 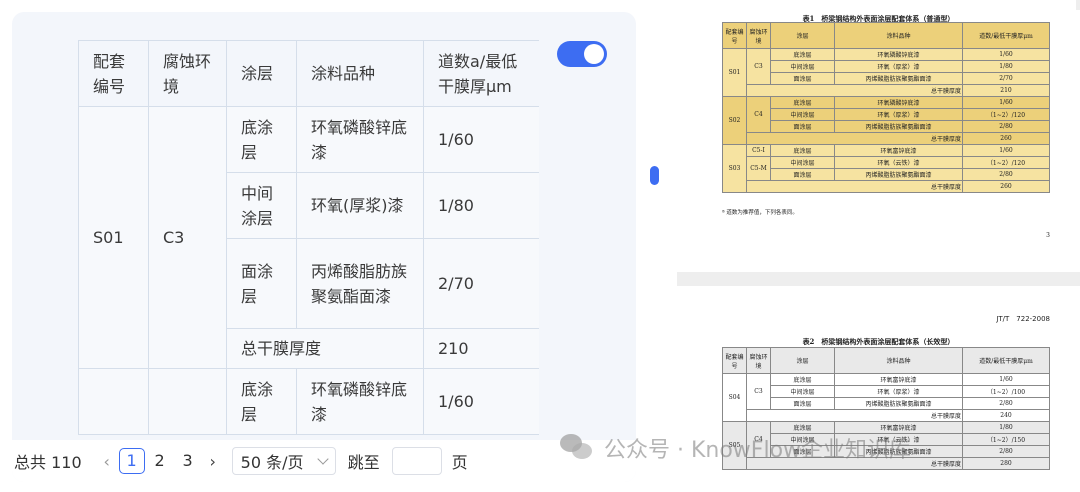 I want to click on doc1-header-row: 配套编号 腐蚀环境 涂层 涂料品种 道数/最低干膜厚μm, so click(x=886, y=35).